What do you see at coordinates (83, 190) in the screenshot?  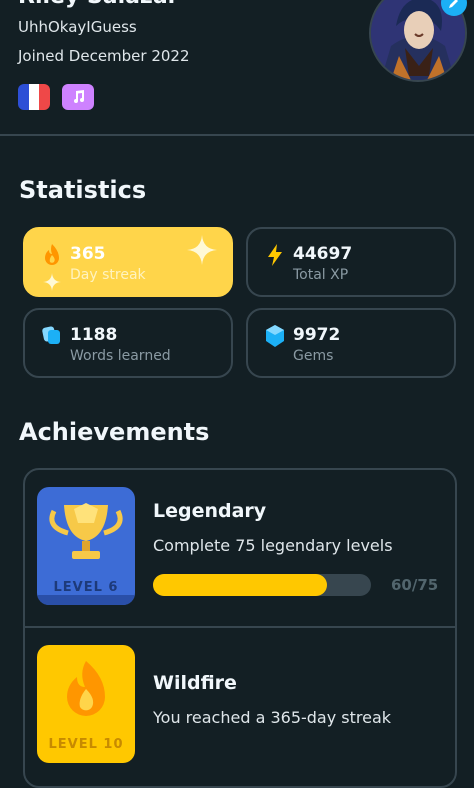 I see `statistics-heading: Statistics` at bounding box center [83, 190].